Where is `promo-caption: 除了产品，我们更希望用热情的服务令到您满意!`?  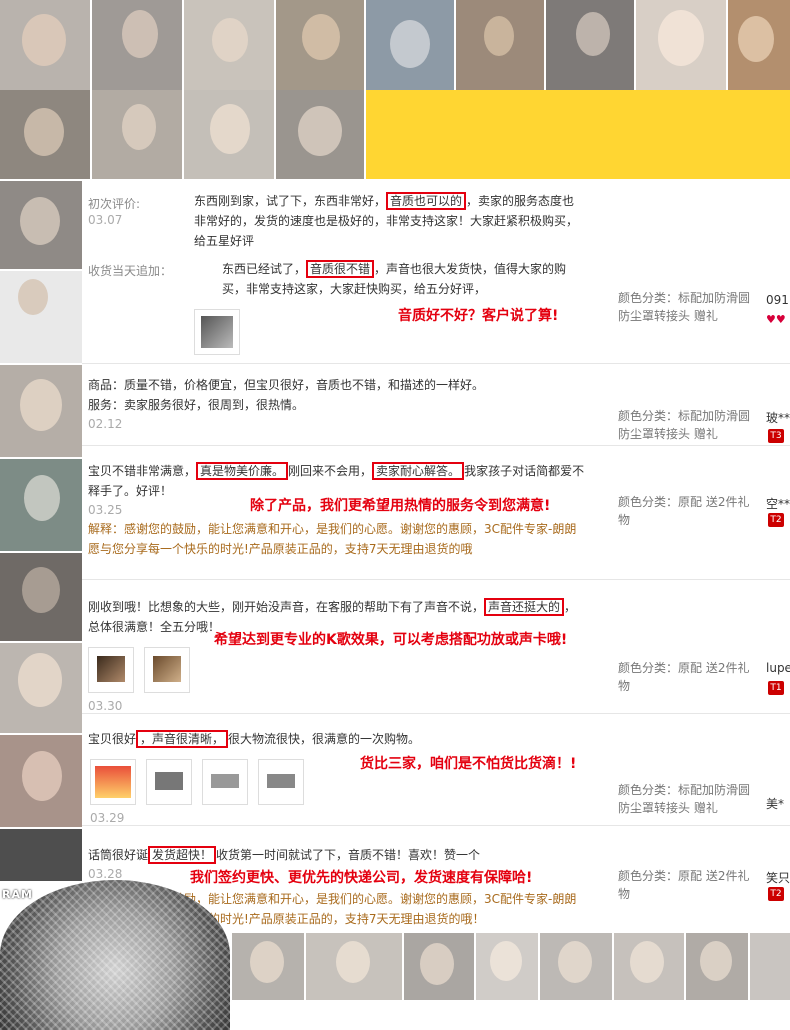
promo-caption: 除了产品，我们更希望用热情的服务令到您满意! is located at coordinates (400, 506).